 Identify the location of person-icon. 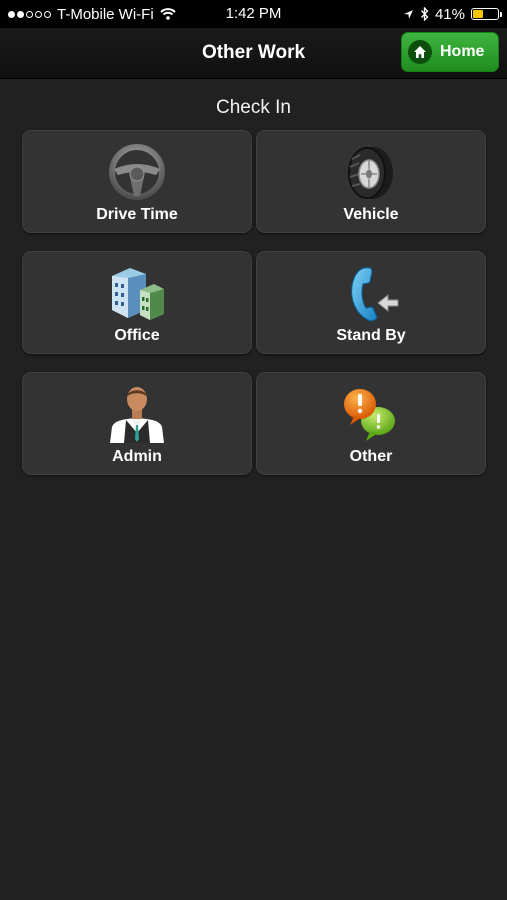
(137, 415).